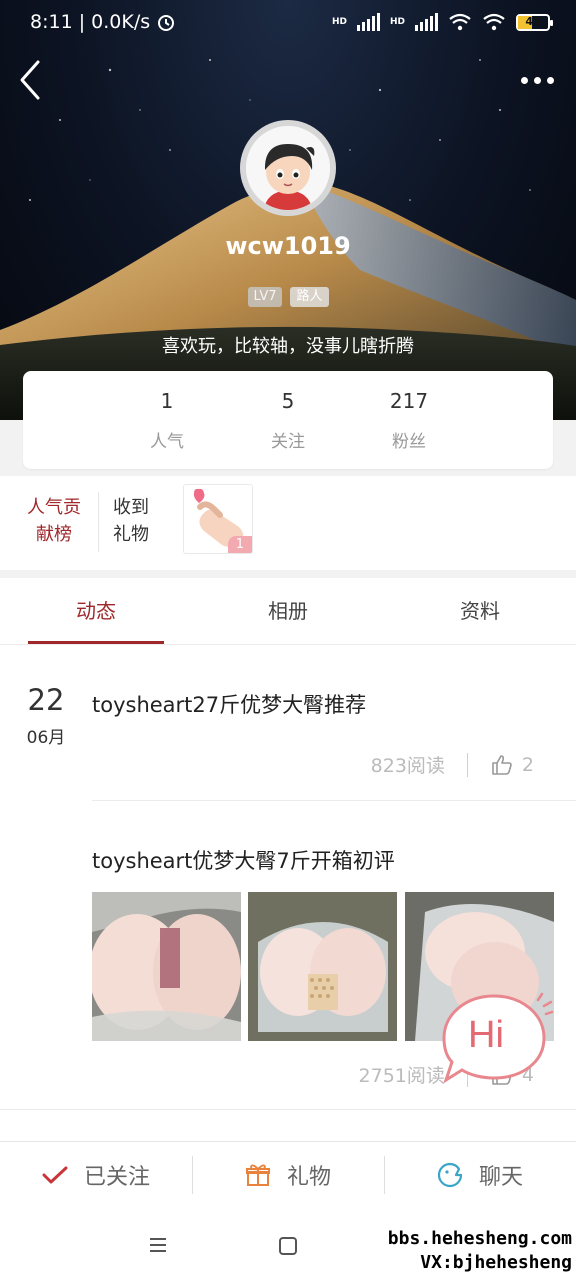 This screenshot has width=576, height=1280. I want to click on network-type-2: HD, so click(397, 22).